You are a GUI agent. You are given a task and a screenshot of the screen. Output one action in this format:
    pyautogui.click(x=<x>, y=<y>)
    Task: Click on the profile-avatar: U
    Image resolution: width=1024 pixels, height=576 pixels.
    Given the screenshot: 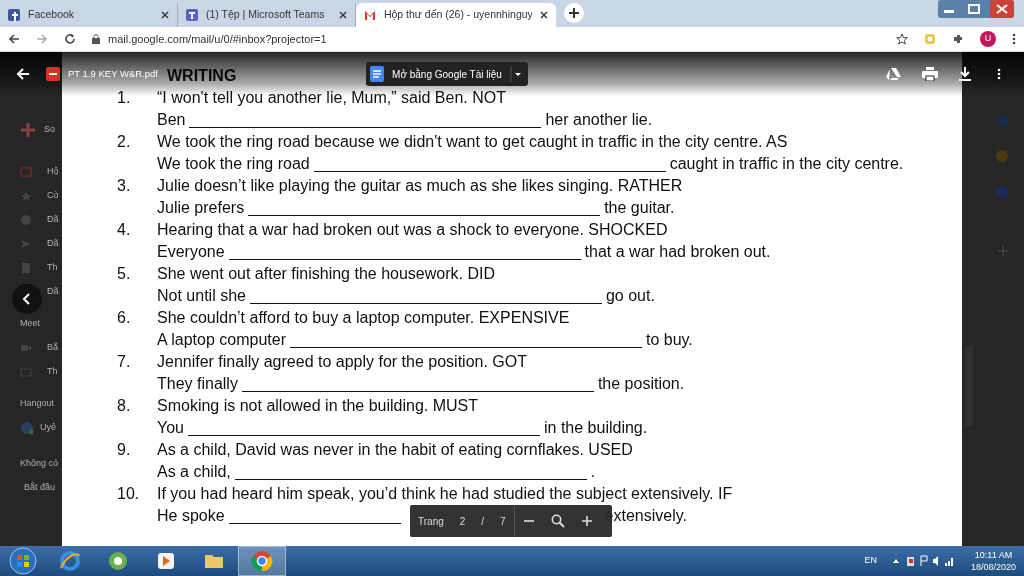 What is the action you would take?
    pyautogui.click(x=988, y=39)
    